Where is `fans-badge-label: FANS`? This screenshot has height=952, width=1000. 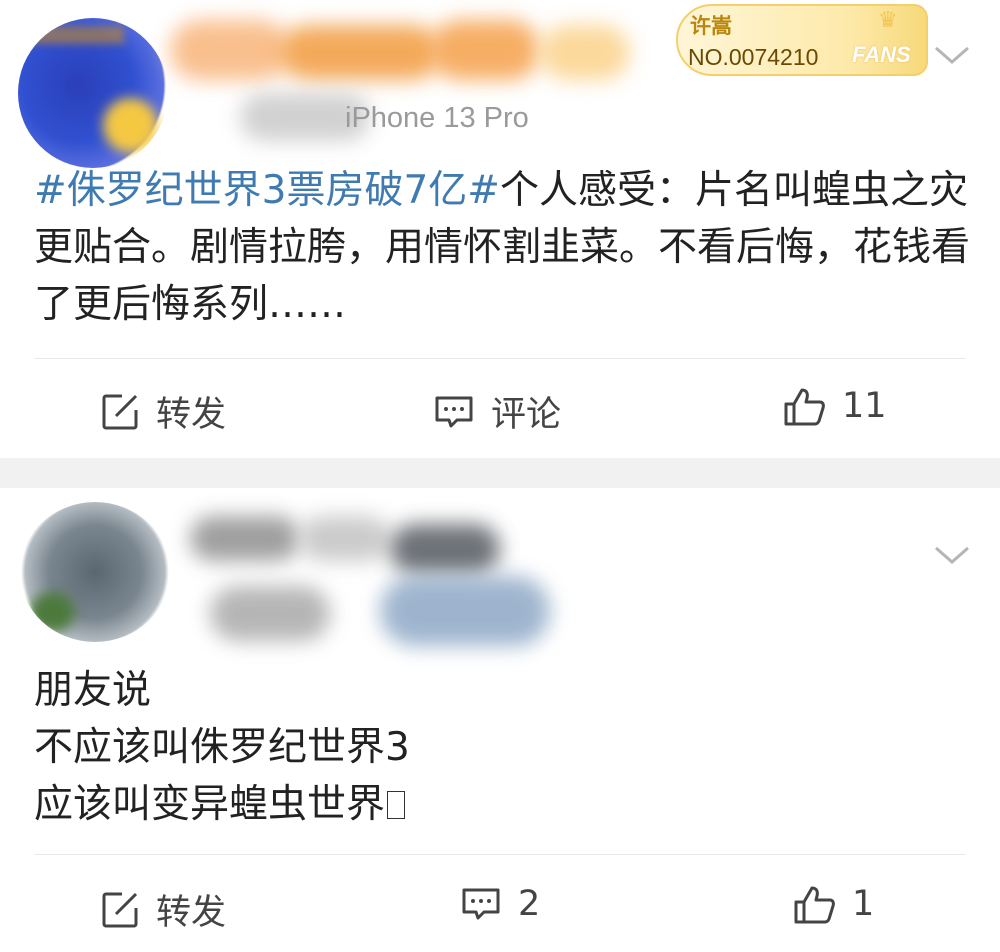 fans-badge-label: FANS is located at coordinates (881, 54).